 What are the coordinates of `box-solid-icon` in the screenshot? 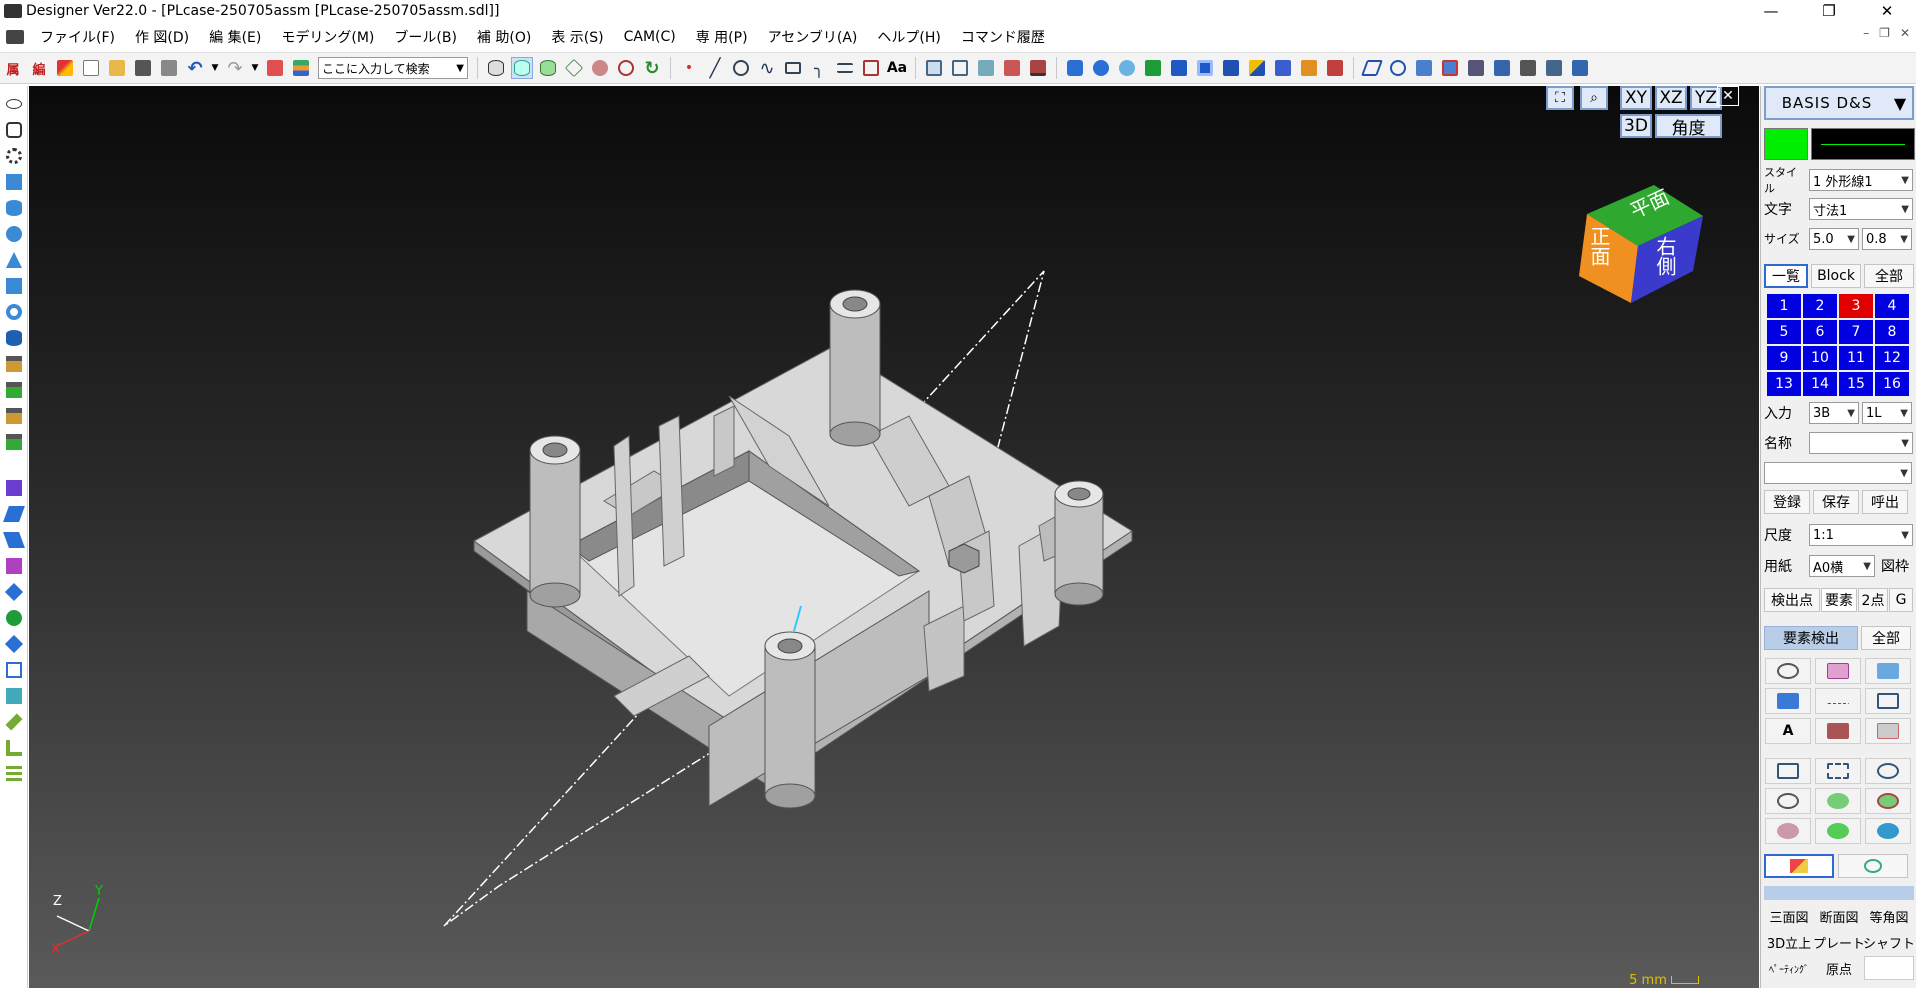 It's located at (14, 182).